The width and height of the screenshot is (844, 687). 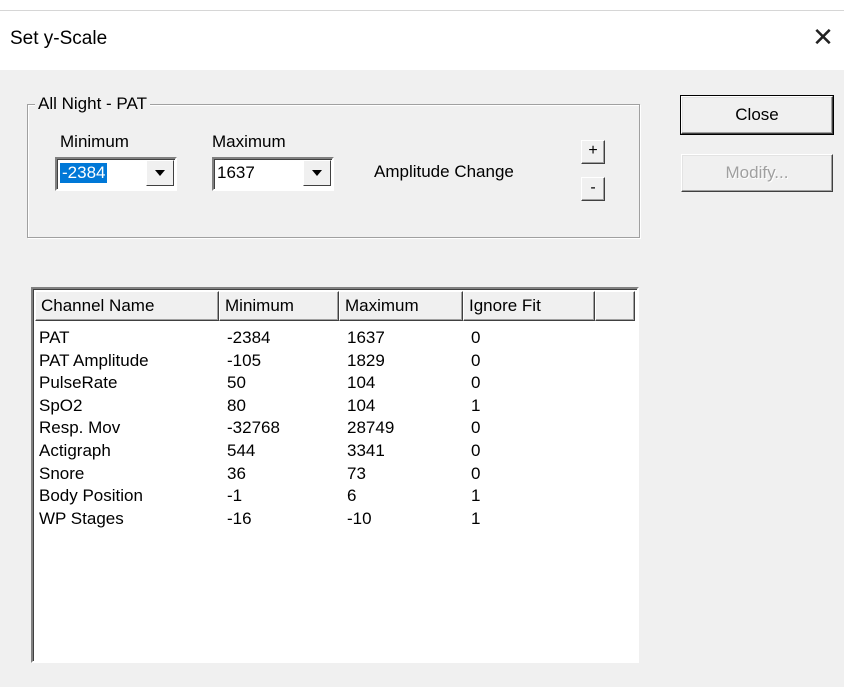 What do you see at coordinates (62, 473) in the screenshot?
I see `channel-name-cell: Snore` at bounding box center [62, 473].